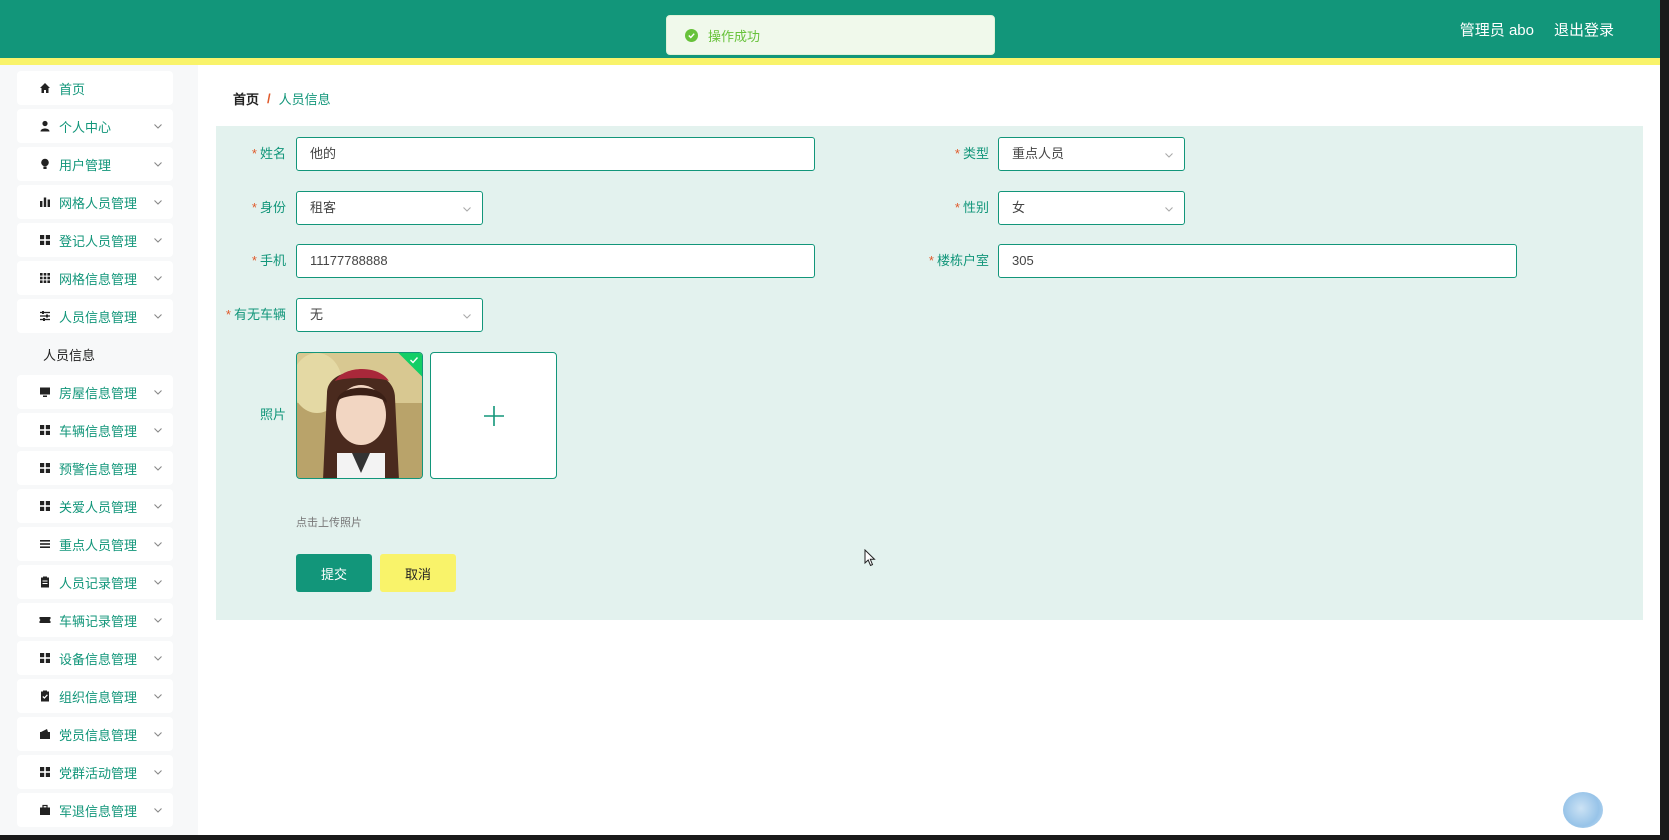 The image size is (1669, 840). I want to click on phone-input: 11177788888, so click(555, 261).